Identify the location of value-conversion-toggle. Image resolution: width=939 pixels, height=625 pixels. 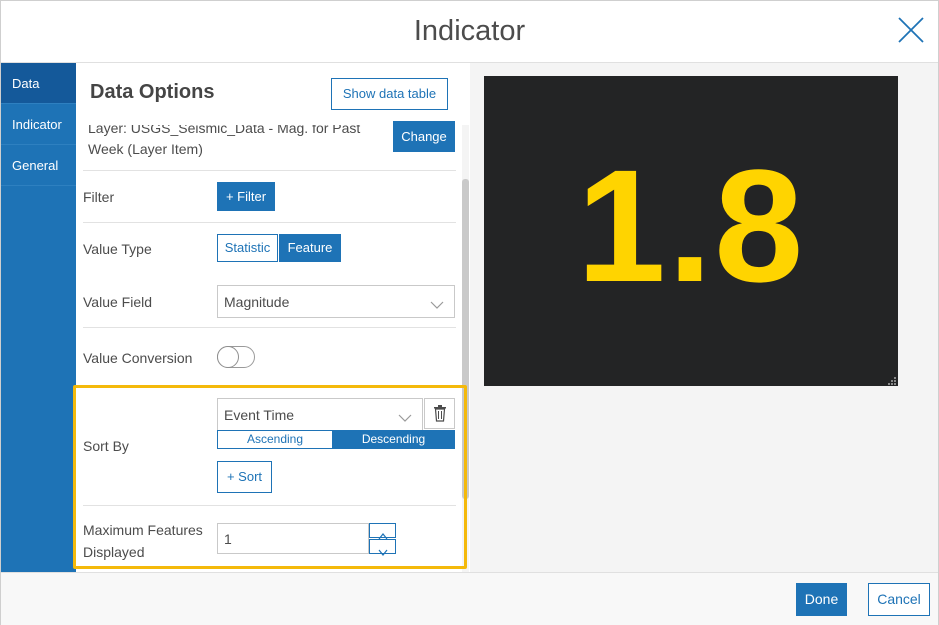
(236, 357).